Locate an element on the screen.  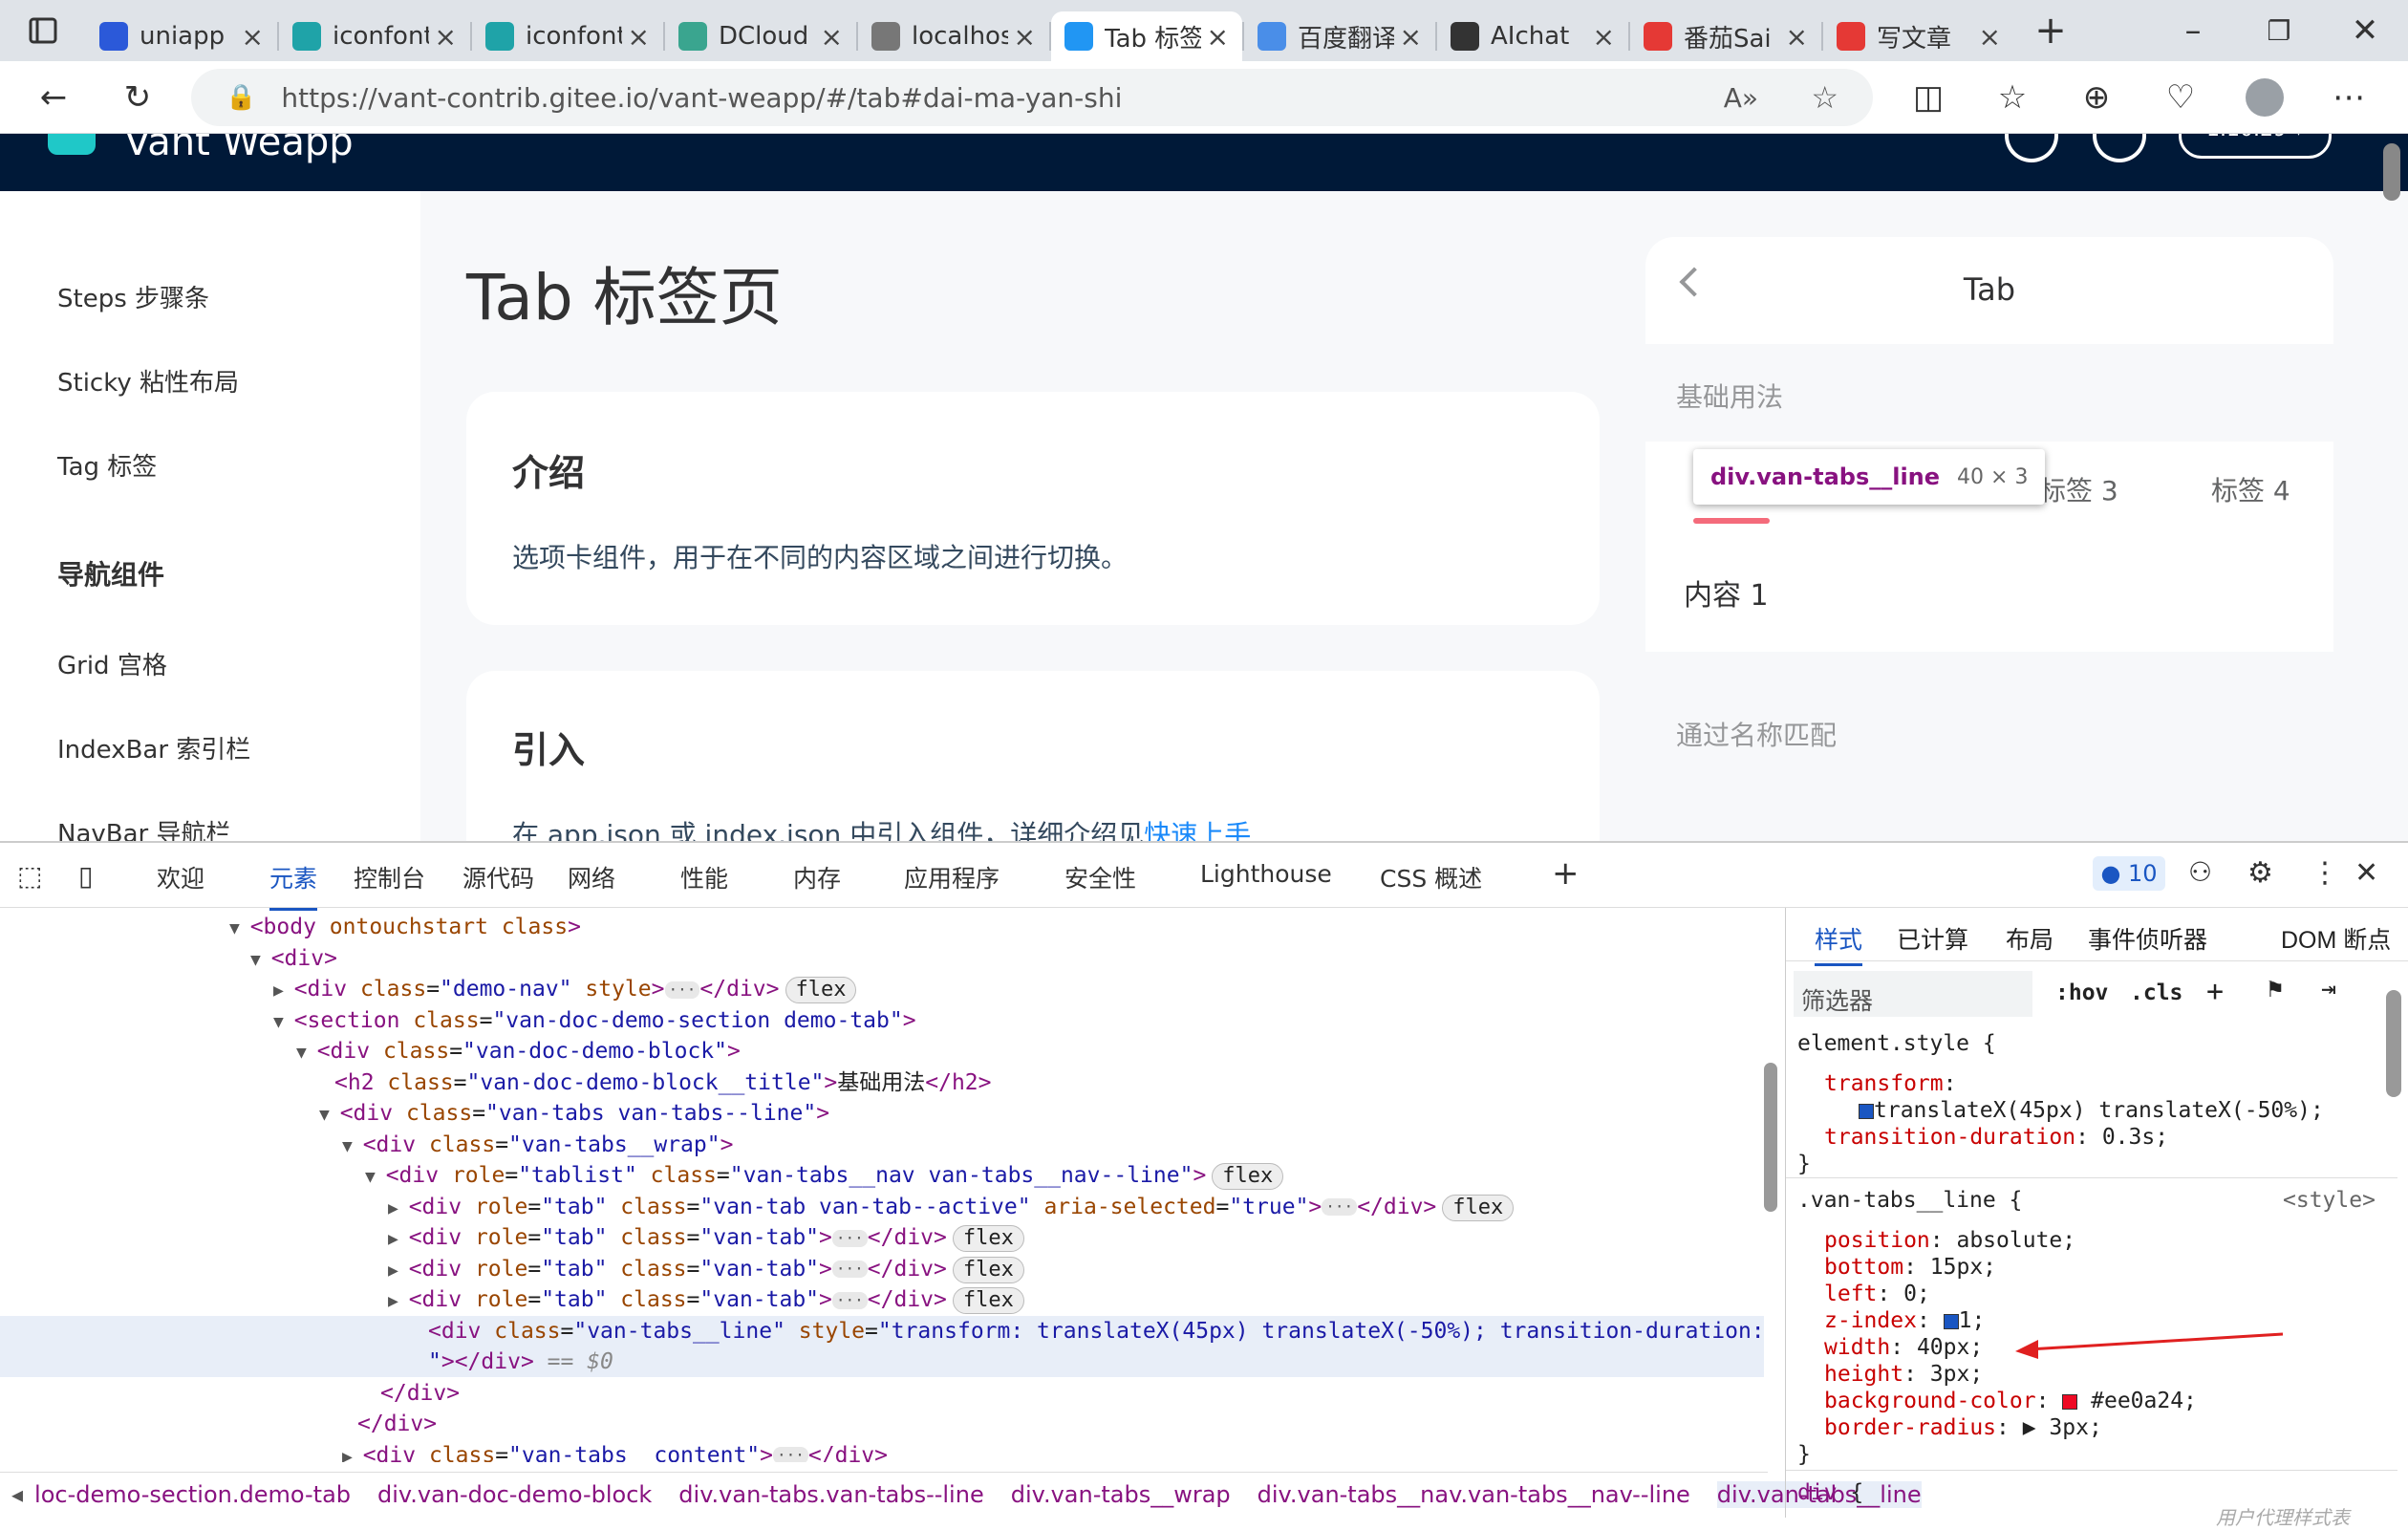
dom-node-line: "></div> == $0 is located at coordinates (882, 1362).